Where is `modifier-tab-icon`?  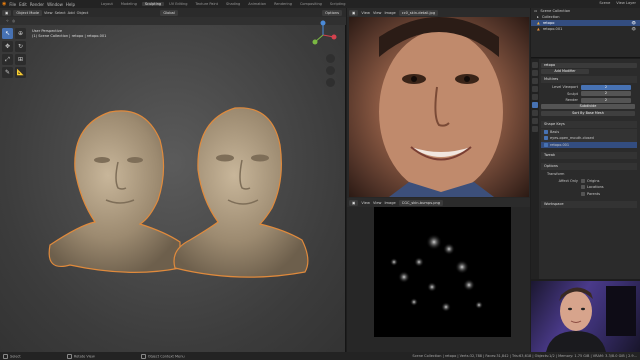
modifier-tab-icon is located at coordinates (535, 105).